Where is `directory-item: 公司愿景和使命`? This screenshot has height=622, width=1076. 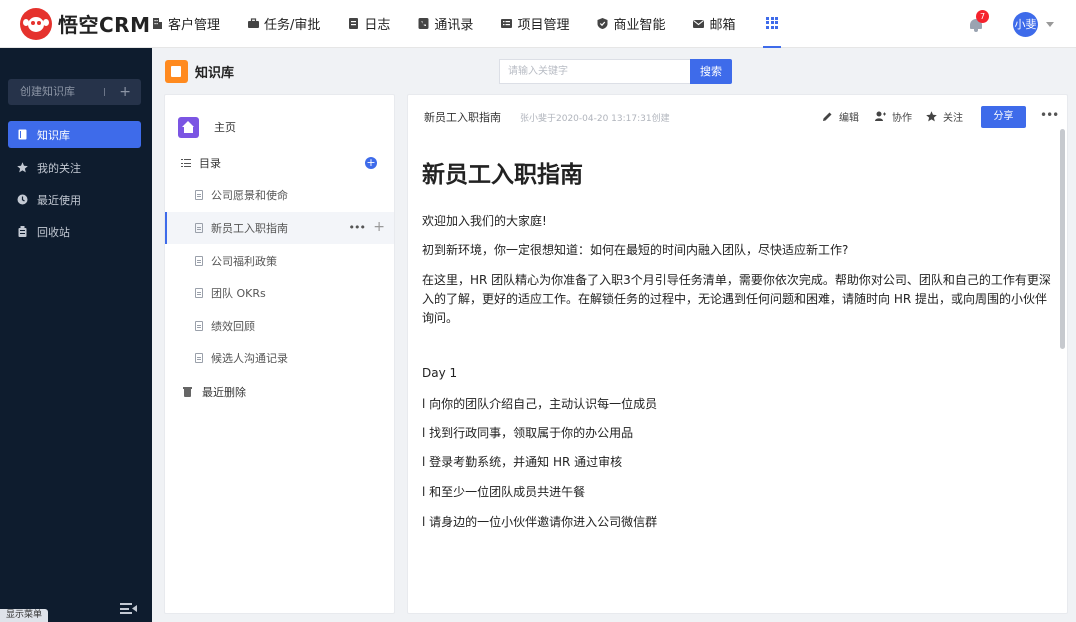 directory-item: 公司愿景和使命 is located at coordinates (279, 195).